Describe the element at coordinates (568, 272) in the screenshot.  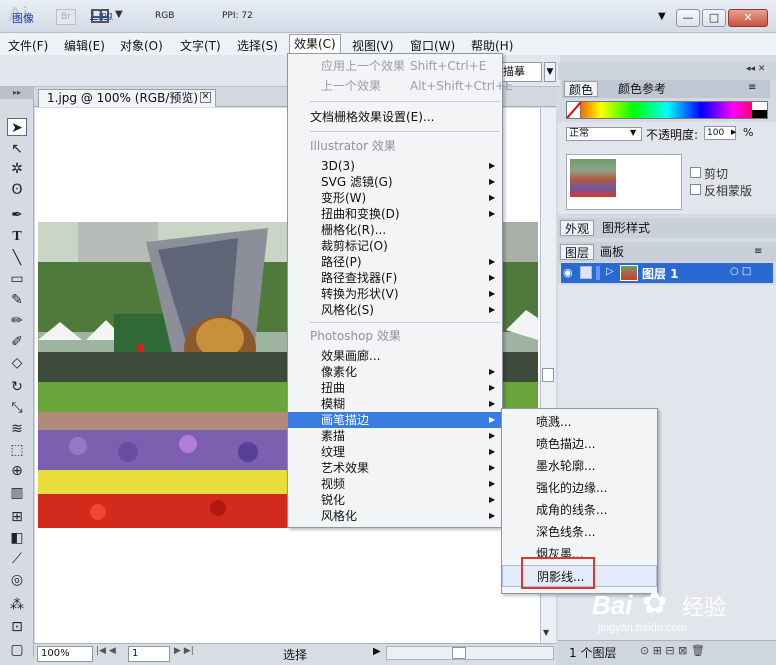
I see `visibility-eye-icon: ◉` at that location.